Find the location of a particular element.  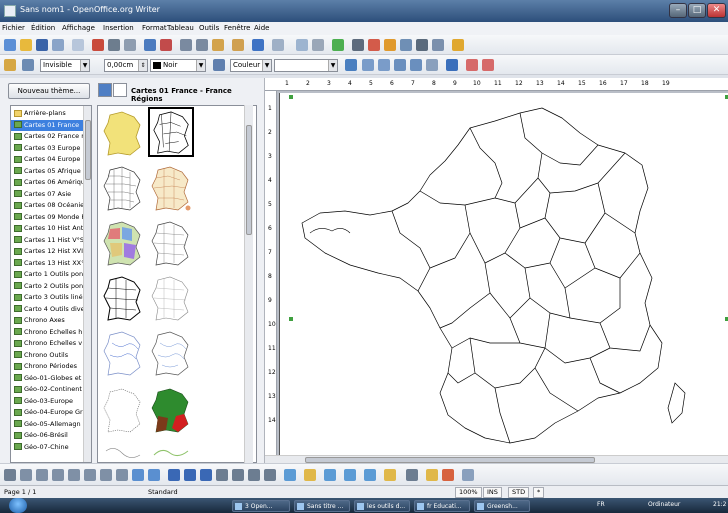

clock: 21:2 is located at coordinates (719, 504).